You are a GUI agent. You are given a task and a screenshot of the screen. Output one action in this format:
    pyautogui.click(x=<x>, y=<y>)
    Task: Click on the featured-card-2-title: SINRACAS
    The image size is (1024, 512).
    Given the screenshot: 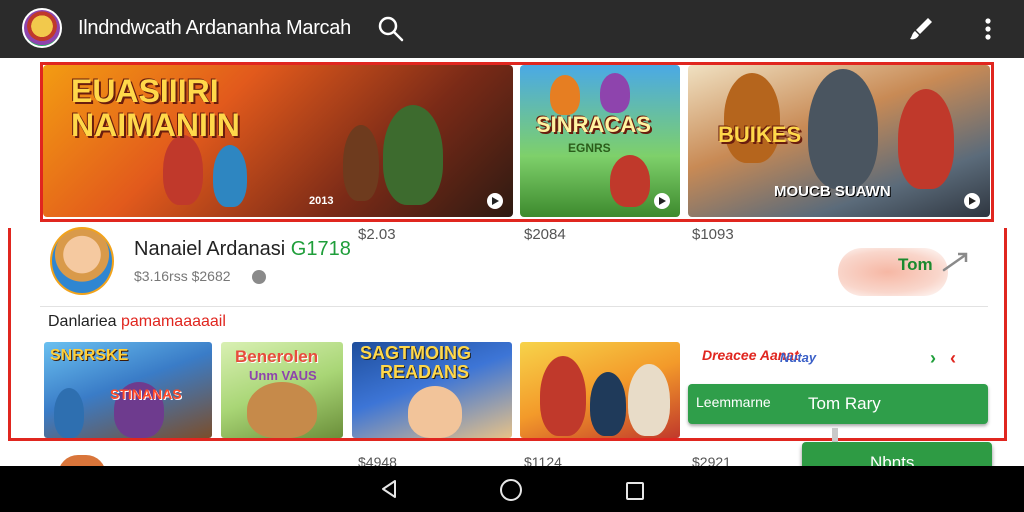 What is the action you would take?
    pyautogui.click(x=593, y=124)
    